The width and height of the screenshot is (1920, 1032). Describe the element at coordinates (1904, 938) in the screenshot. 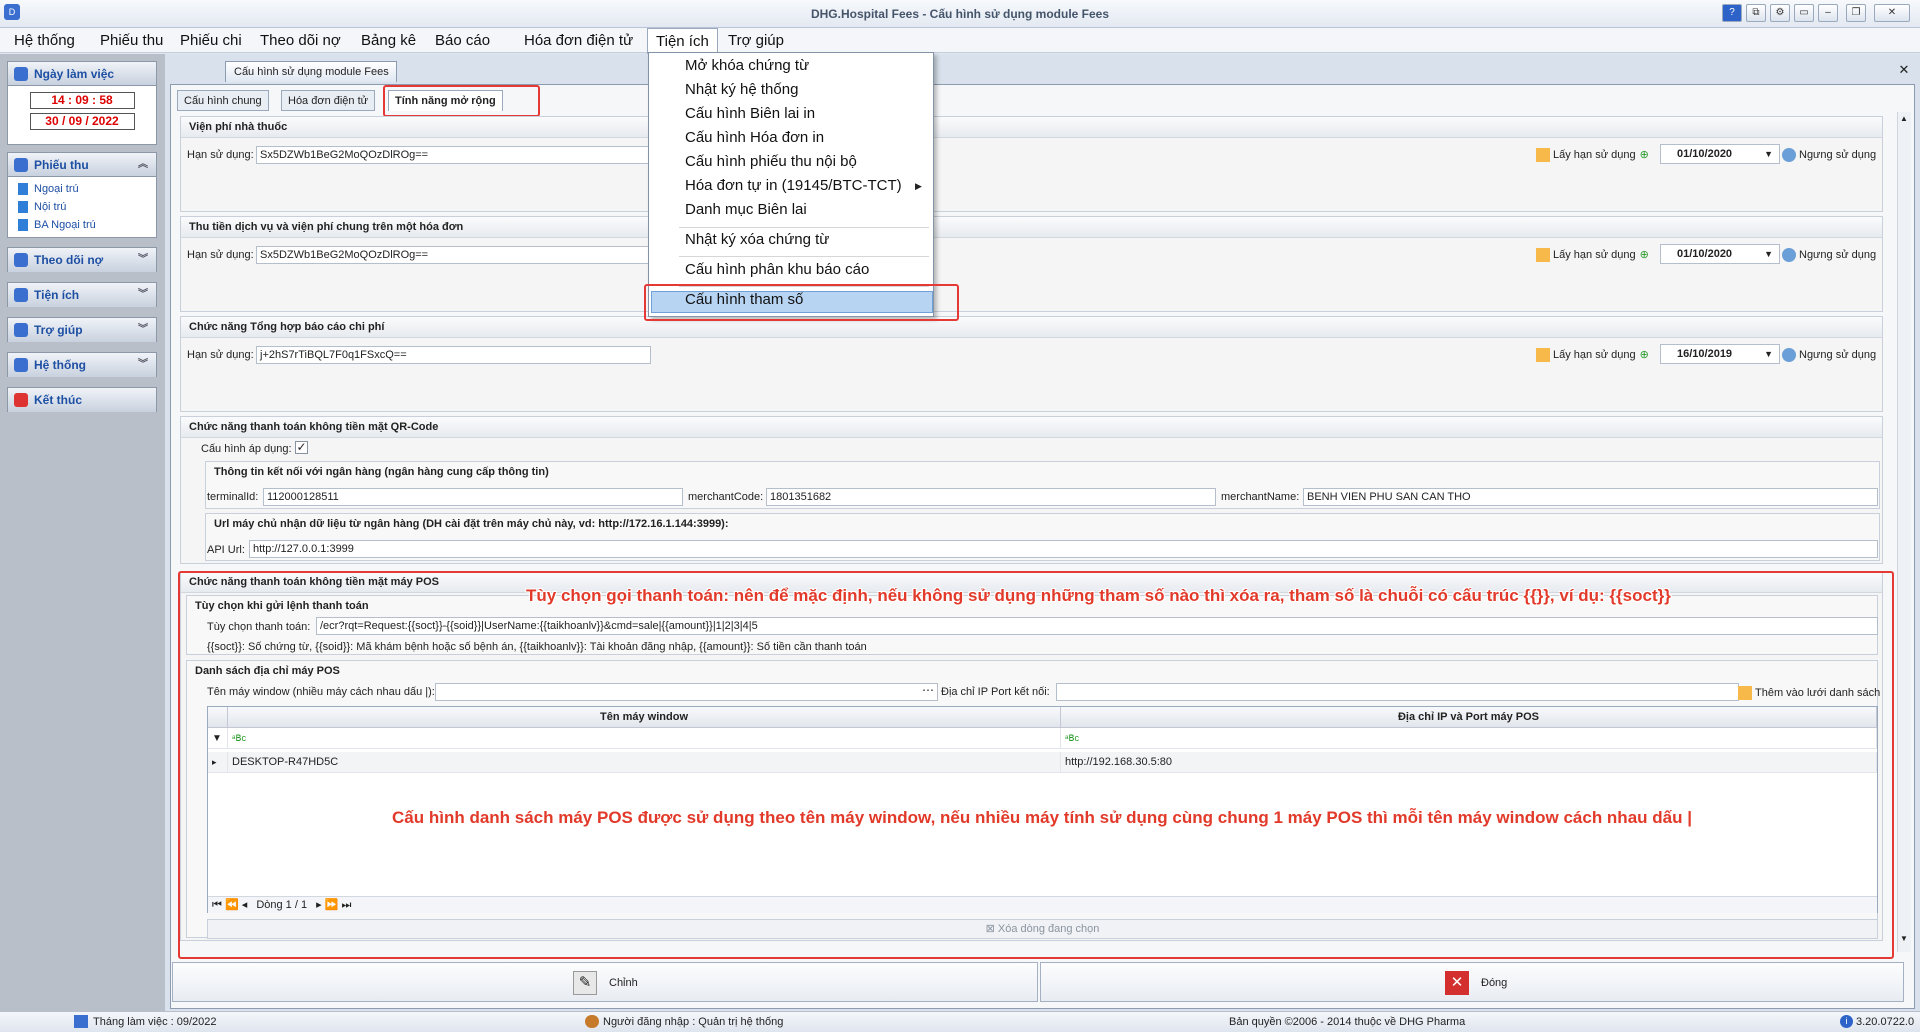

I see `scroll-down-icon: ▼` at that location.